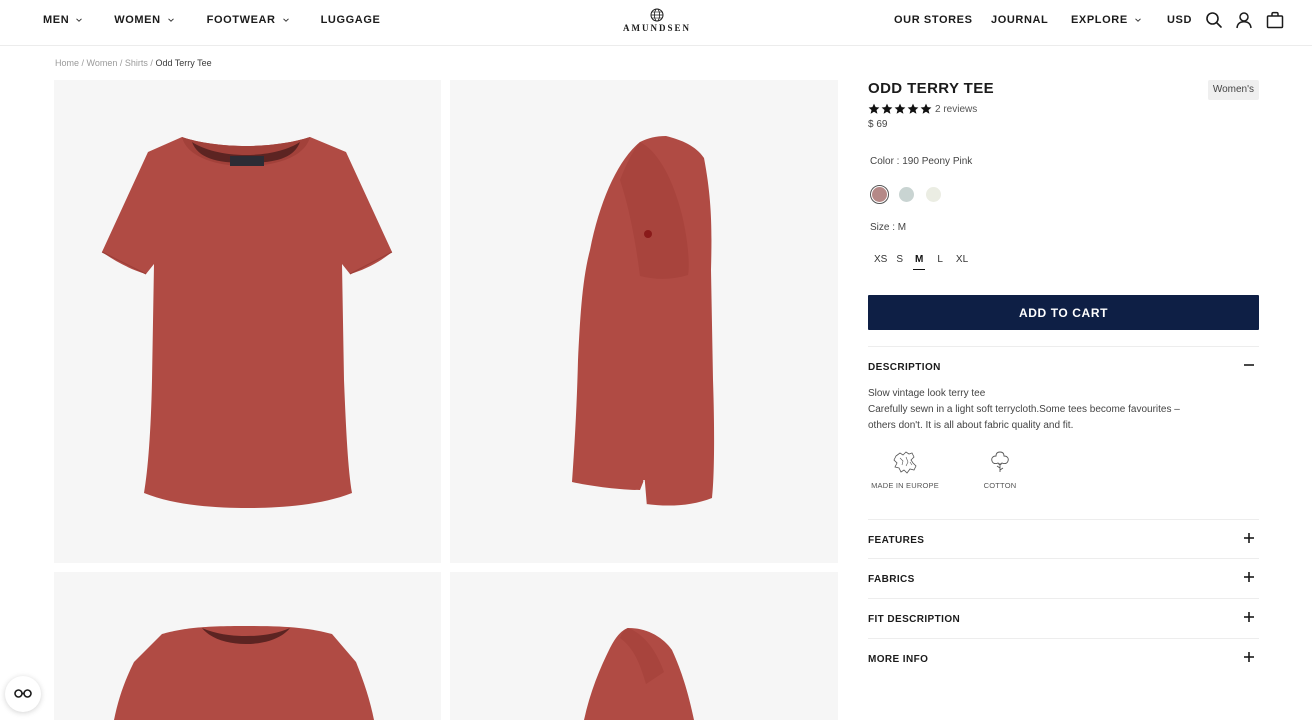  I want to click on add-to-cart-button: ADD TO CART, so click(1063, 312).